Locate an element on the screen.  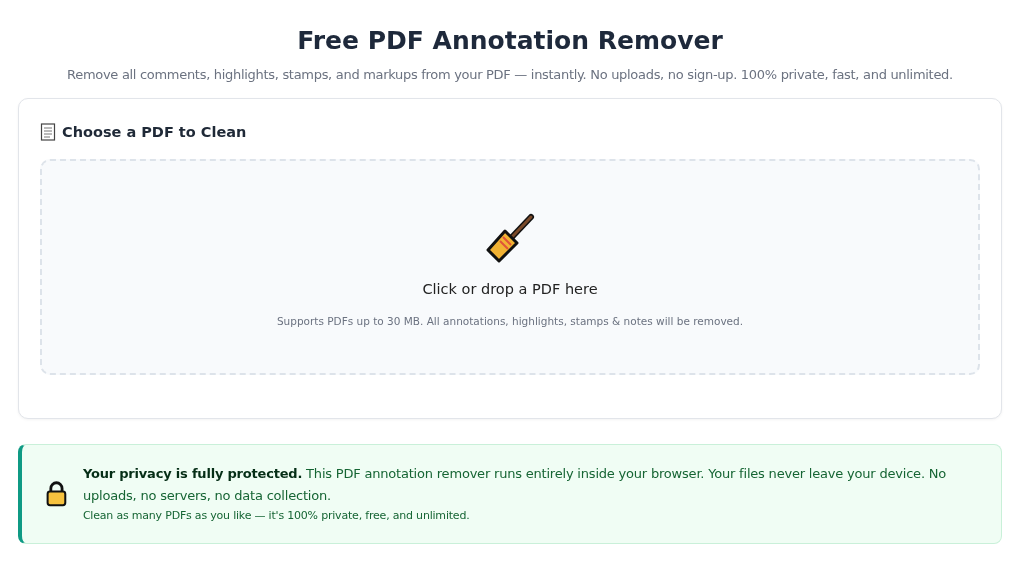
drop-label: Click or drop a PDF here is located at coordinates (510, 289).